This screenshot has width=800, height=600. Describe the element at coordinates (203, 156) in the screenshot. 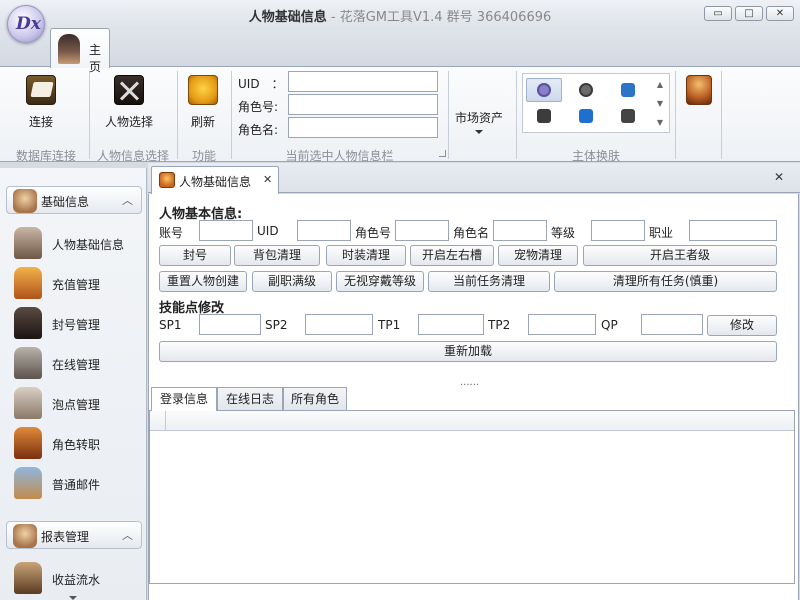

I see `group-caption-func: 功能` at that location.